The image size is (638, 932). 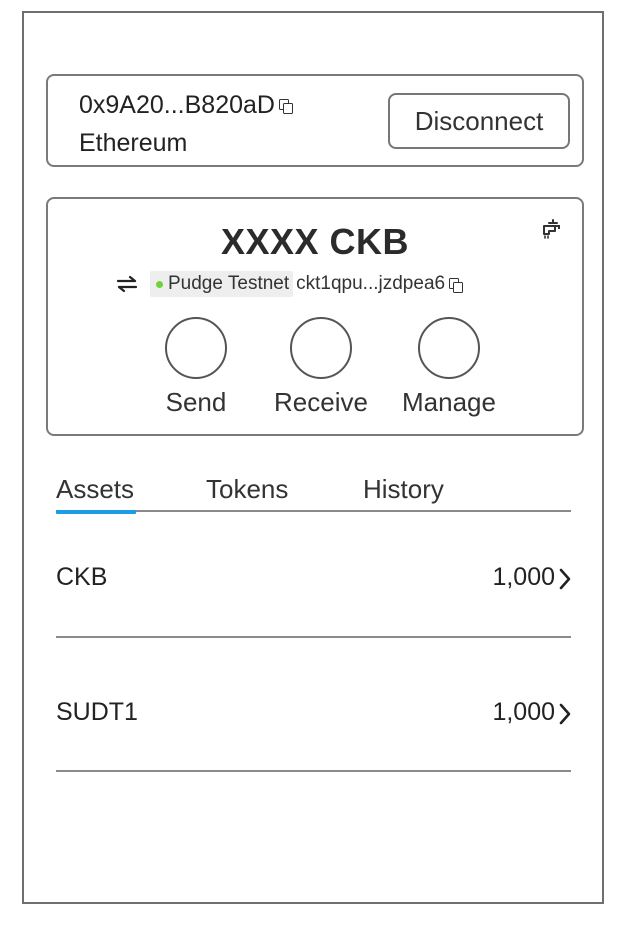 I want to click on asset-name: SUDT1, so click(x=97, y=712).